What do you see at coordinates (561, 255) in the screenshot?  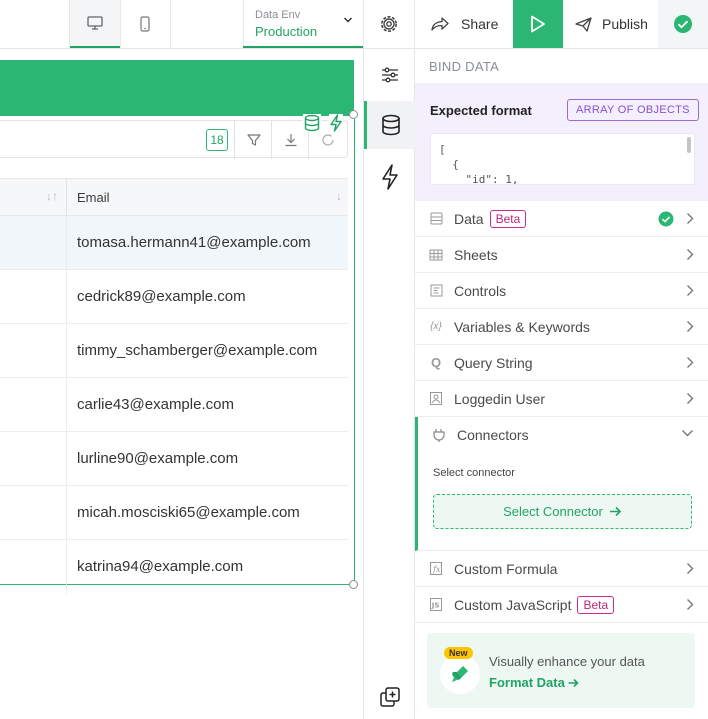 I see `bind-source-sheets: Sheets` at bounding box center [561, 255].